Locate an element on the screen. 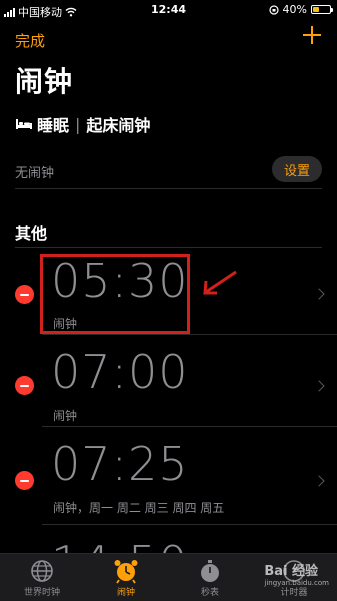  page-title: 闹钟 is located at coordinates (44, 81).